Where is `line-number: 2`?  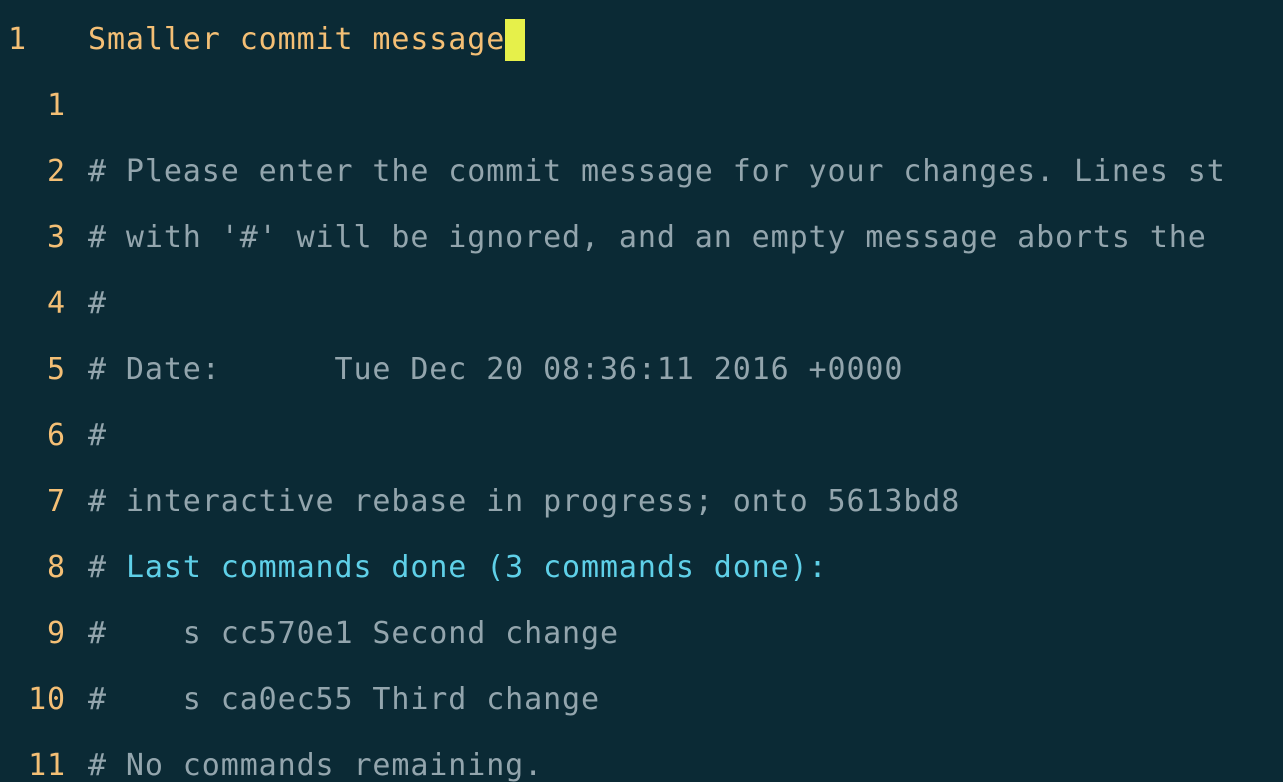
line-number: 2 is located at coordinates (56, 171).